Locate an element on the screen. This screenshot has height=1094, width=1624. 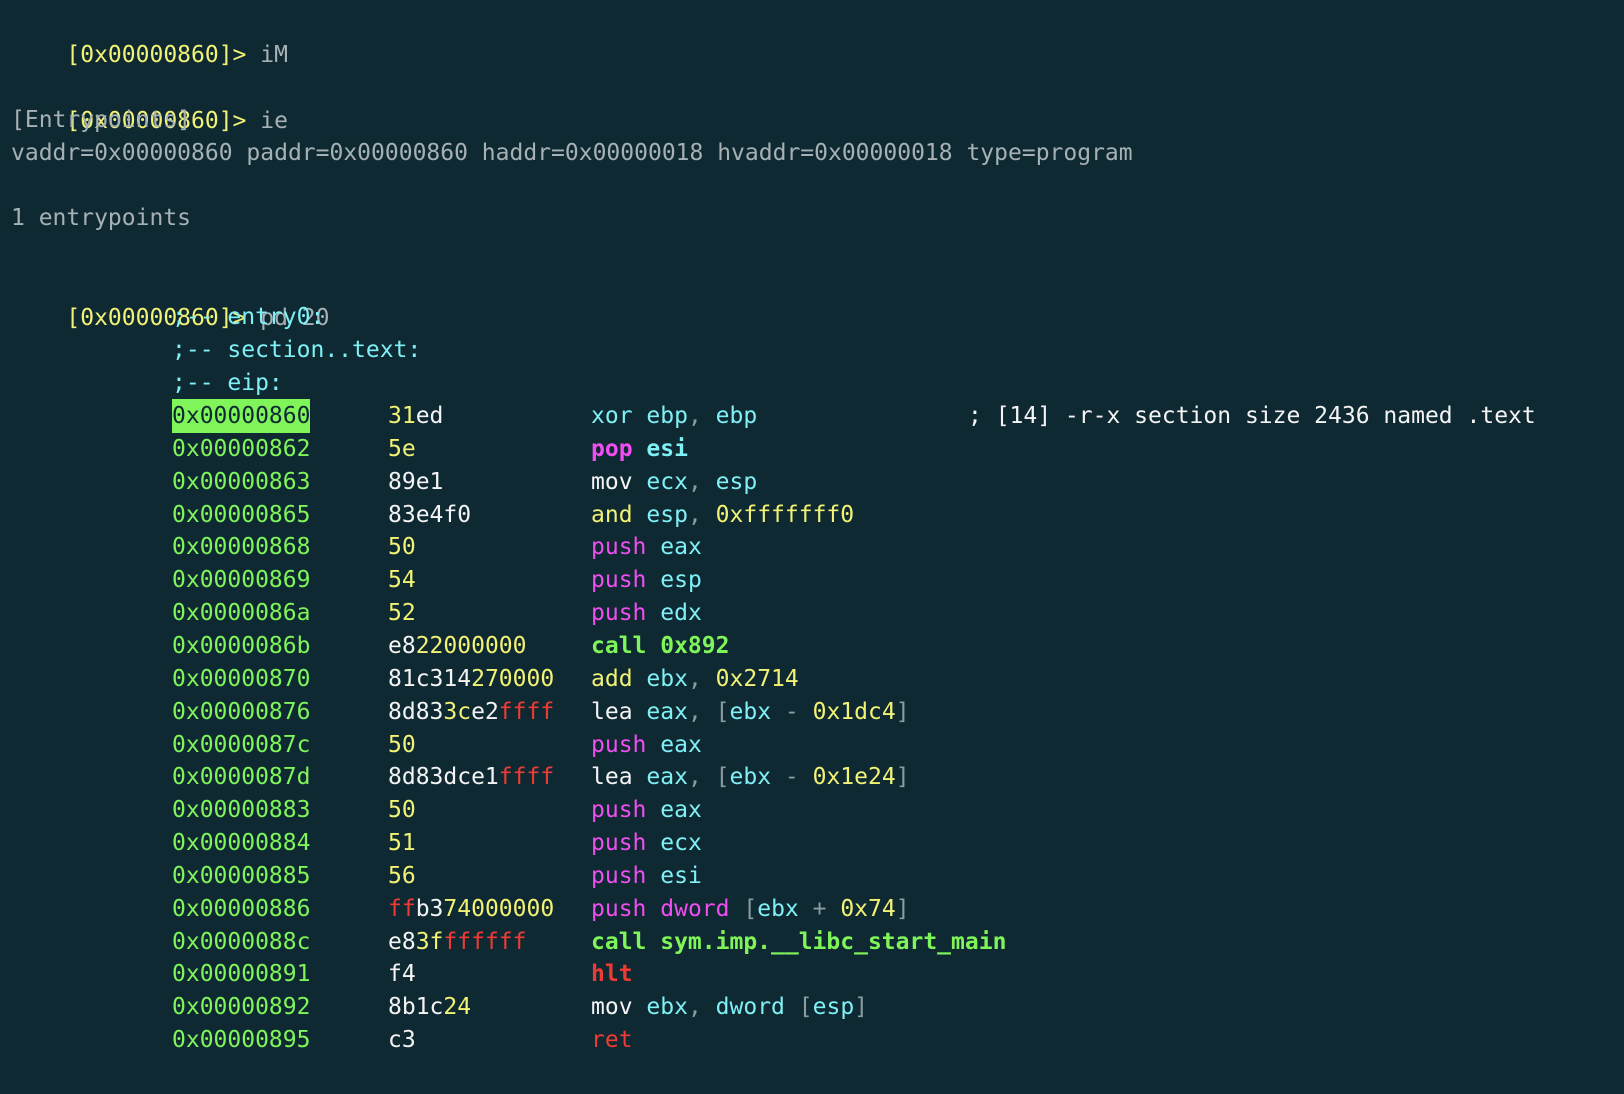
instruction-address: 0x00000869 is located at coordinates (241, 580).